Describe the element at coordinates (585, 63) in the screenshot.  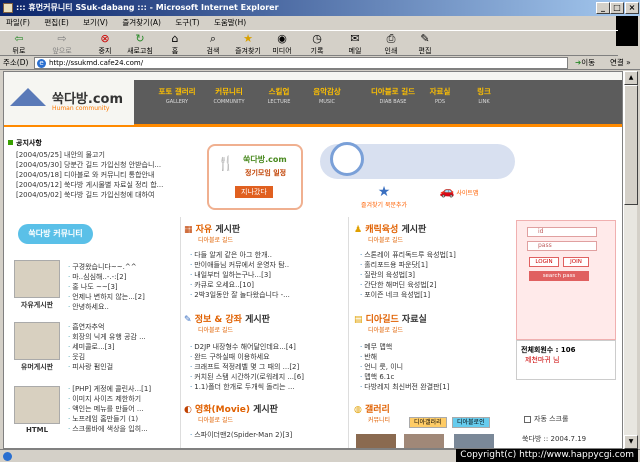
I see `go-button: ➜이동` at that location.